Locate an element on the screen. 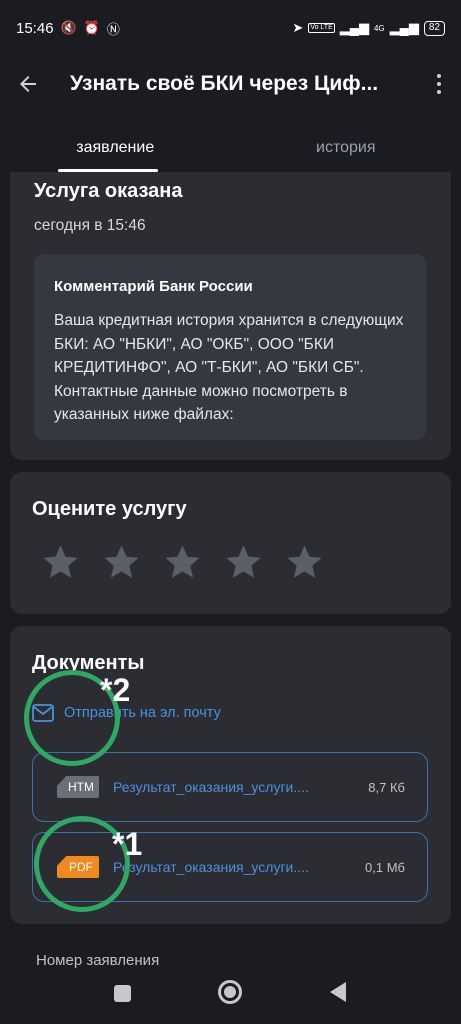  rating-card: Оцените услугу is located at coordinates (230, 543).